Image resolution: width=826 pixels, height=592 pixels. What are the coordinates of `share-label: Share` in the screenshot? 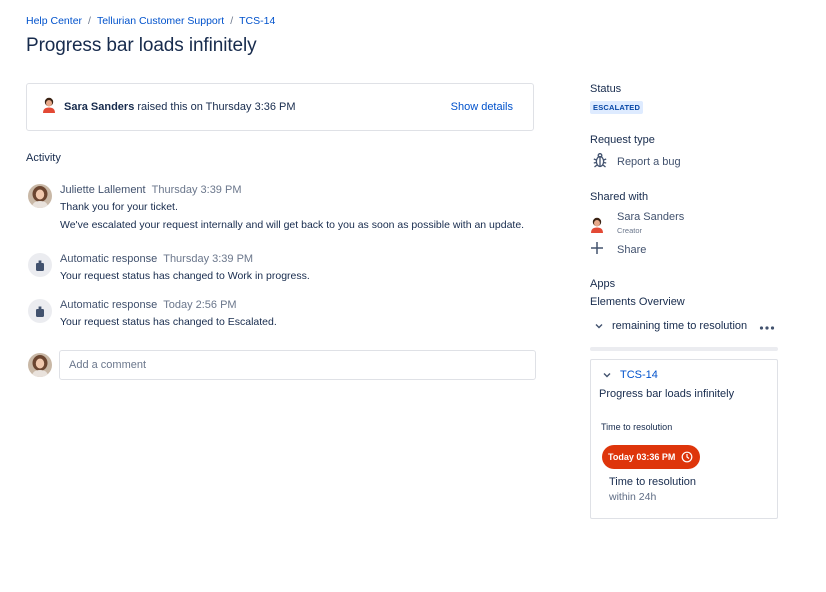 It's located at (632, 249).